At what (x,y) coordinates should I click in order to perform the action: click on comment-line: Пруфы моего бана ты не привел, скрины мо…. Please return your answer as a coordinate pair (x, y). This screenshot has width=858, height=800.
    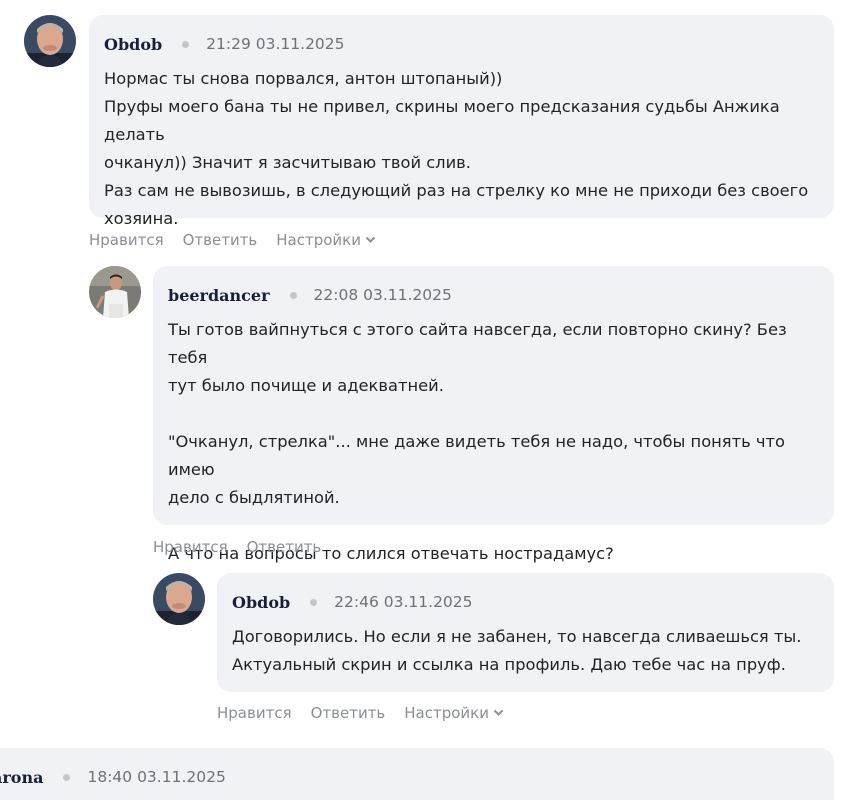
    Looking at the image, I should click on (442, 120).